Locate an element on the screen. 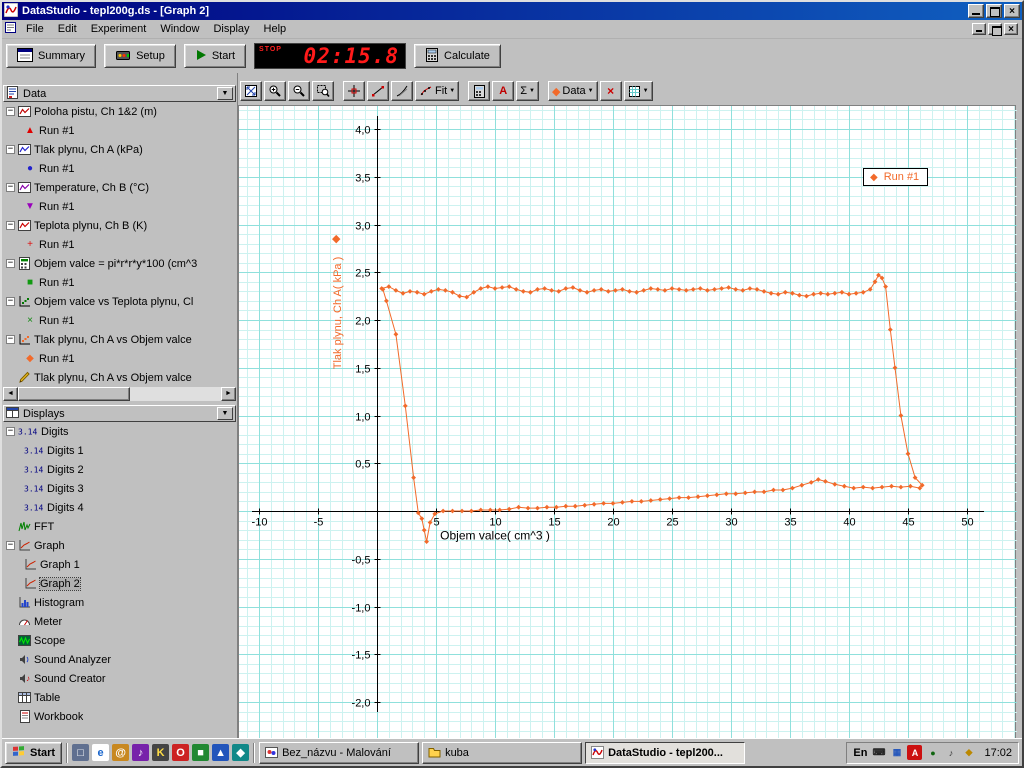  zoom-select-button is located at coordinates (323, 91).